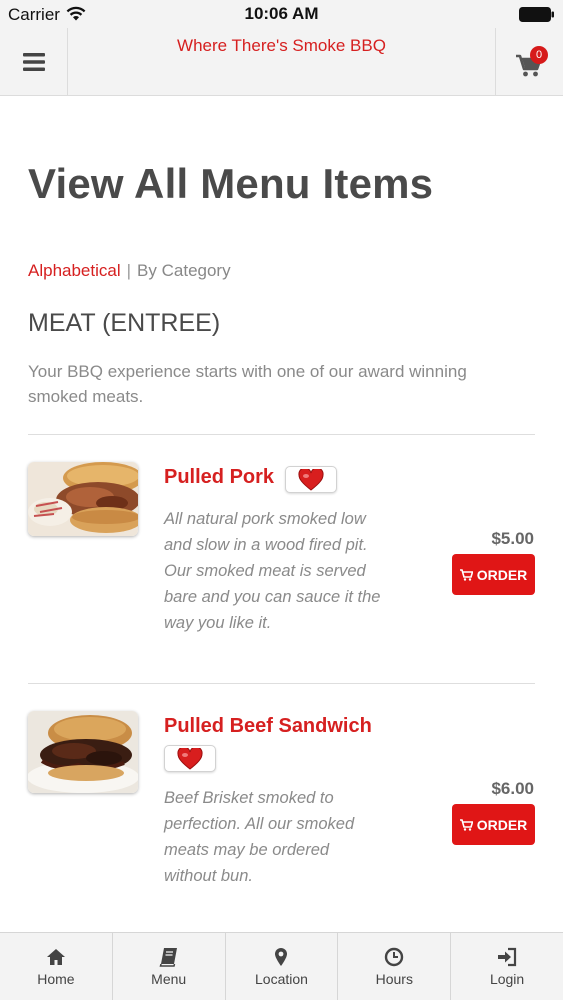 The image size is (563, 1000). I want to click on pulled-pork-image, so click(83, 499).